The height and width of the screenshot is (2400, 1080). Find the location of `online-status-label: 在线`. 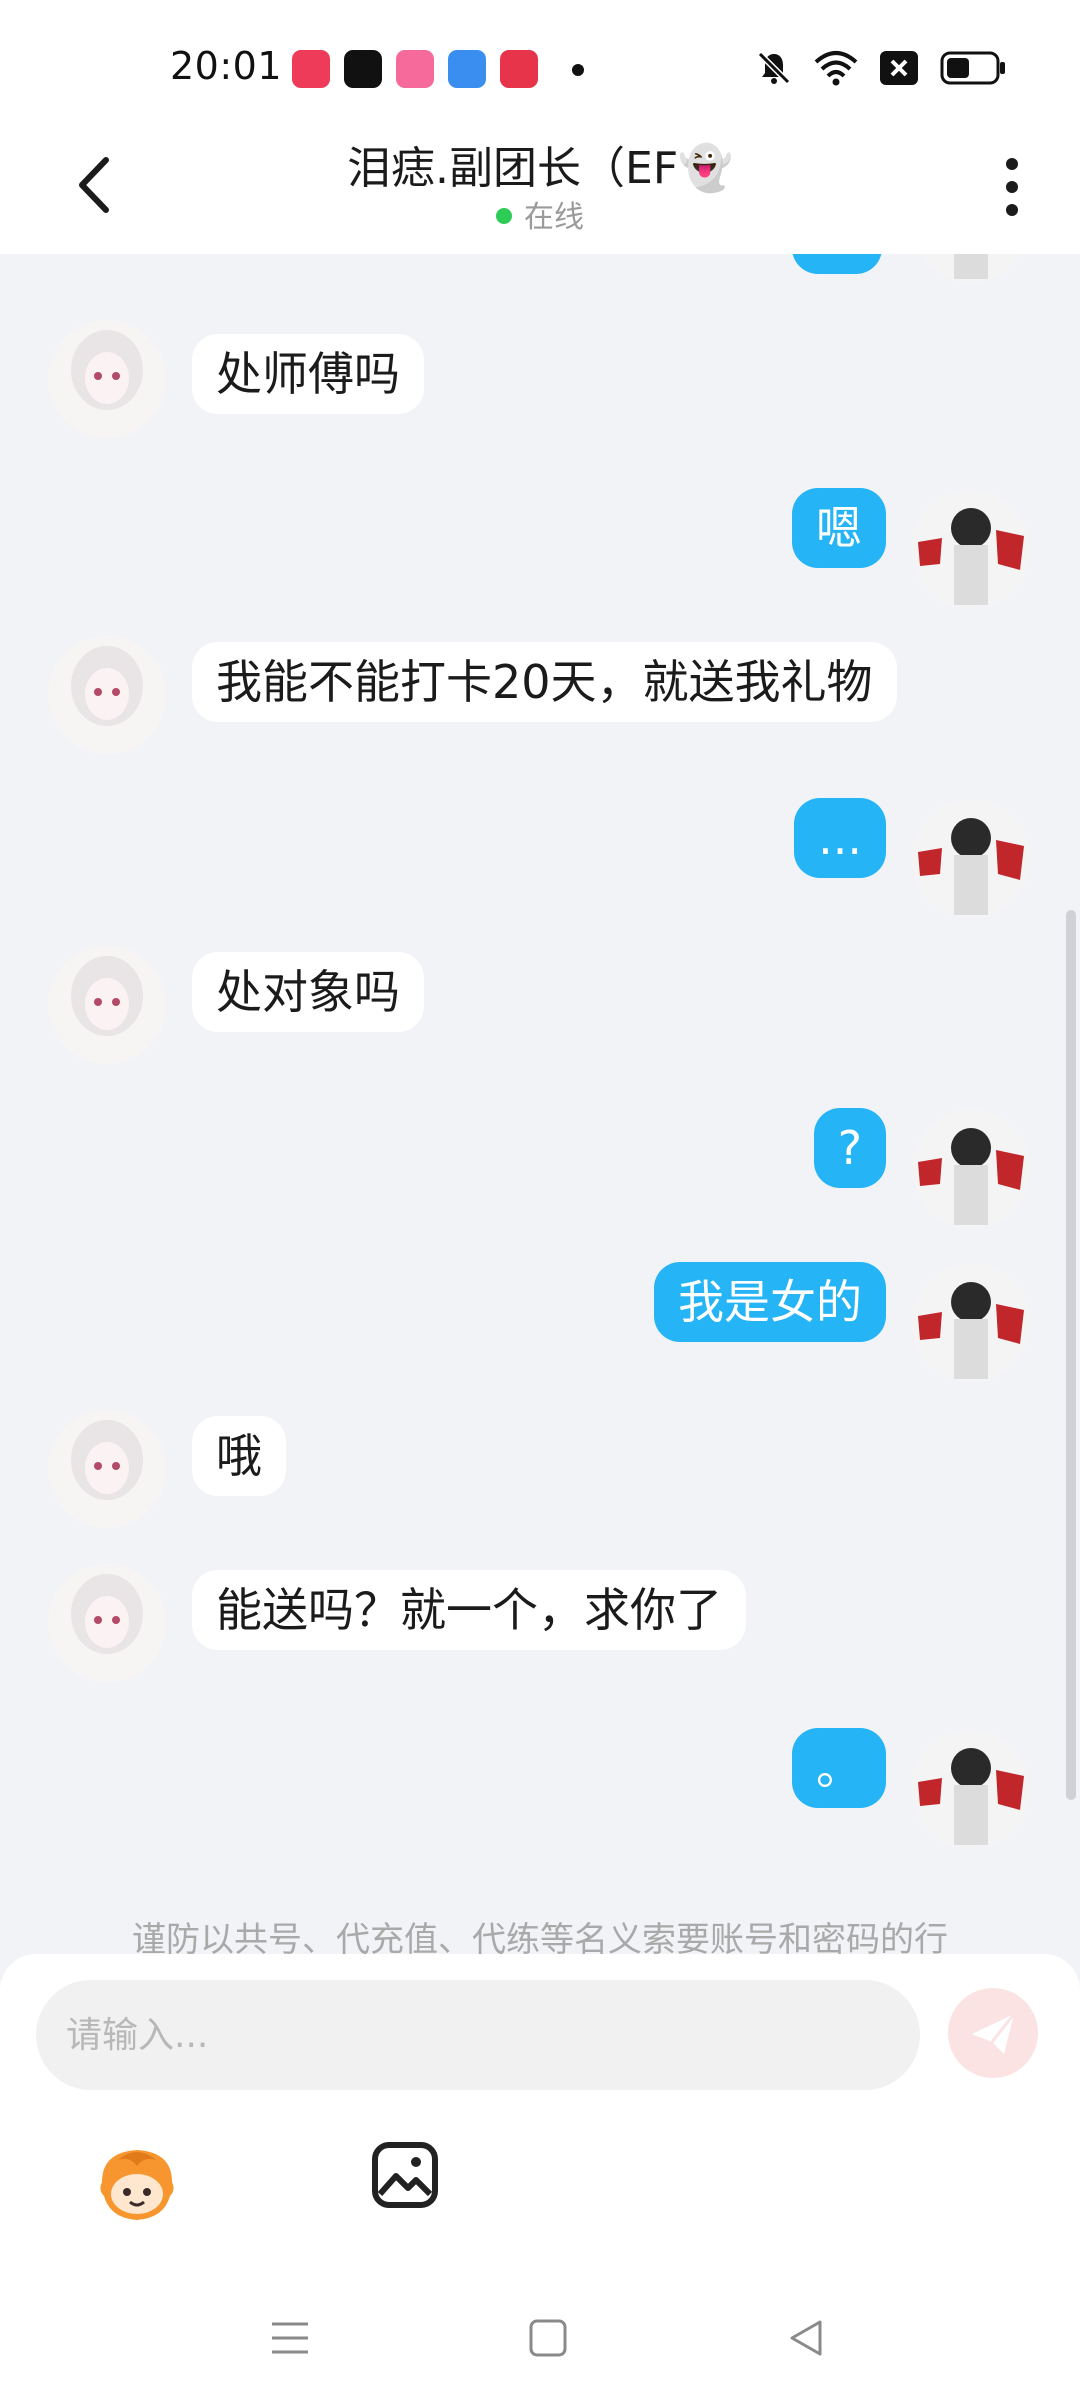

online-status-label: 在线 is located at coordinates (554, 217).